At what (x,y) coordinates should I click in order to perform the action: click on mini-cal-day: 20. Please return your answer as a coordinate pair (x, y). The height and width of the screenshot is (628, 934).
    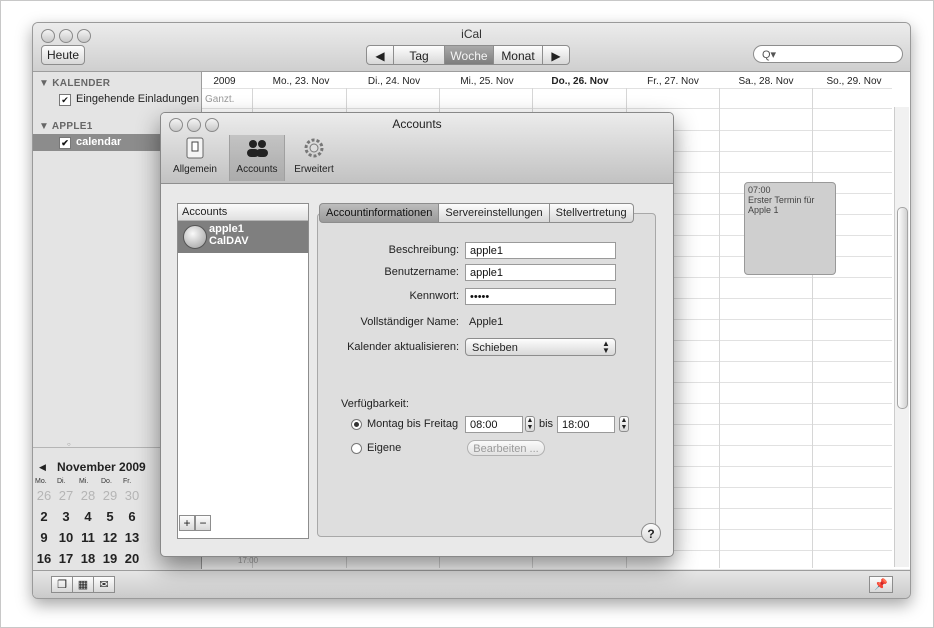
    Looking at the image, I should click on (132, 558).